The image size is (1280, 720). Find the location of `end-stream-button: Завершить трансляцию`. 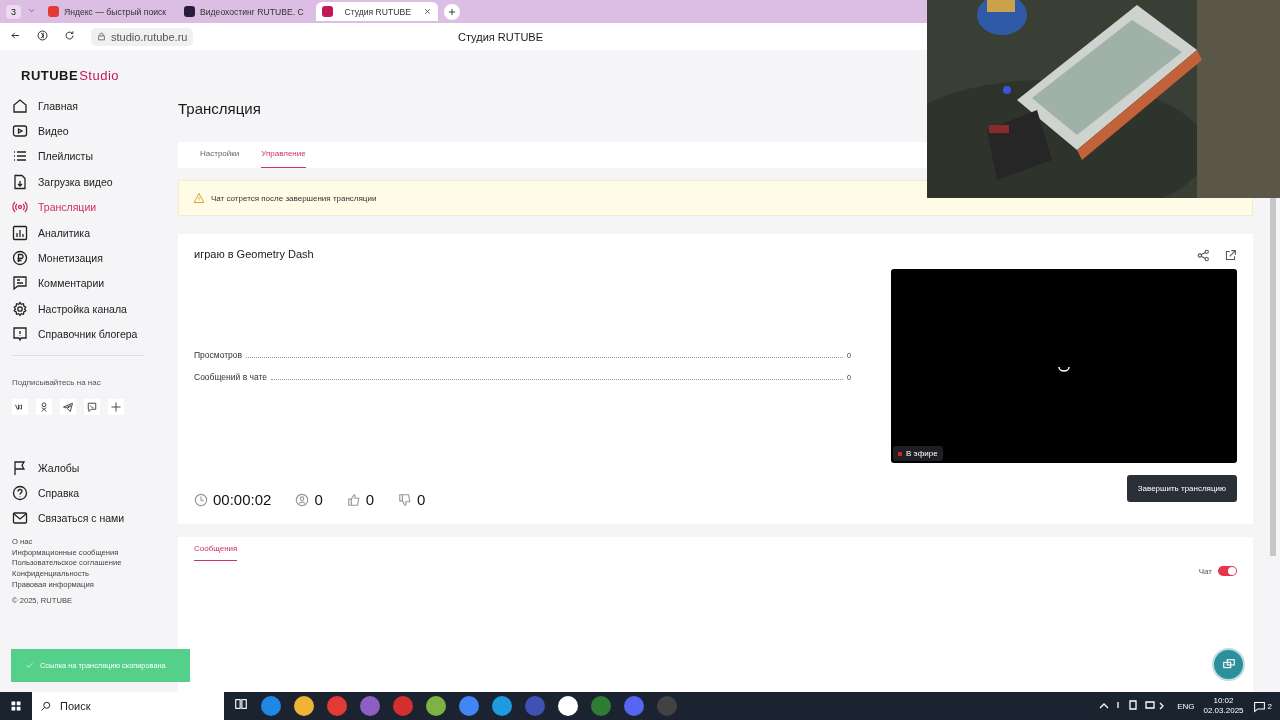

end-stream-button: Завершить трансляцию is located at coordinates (1181, 488).